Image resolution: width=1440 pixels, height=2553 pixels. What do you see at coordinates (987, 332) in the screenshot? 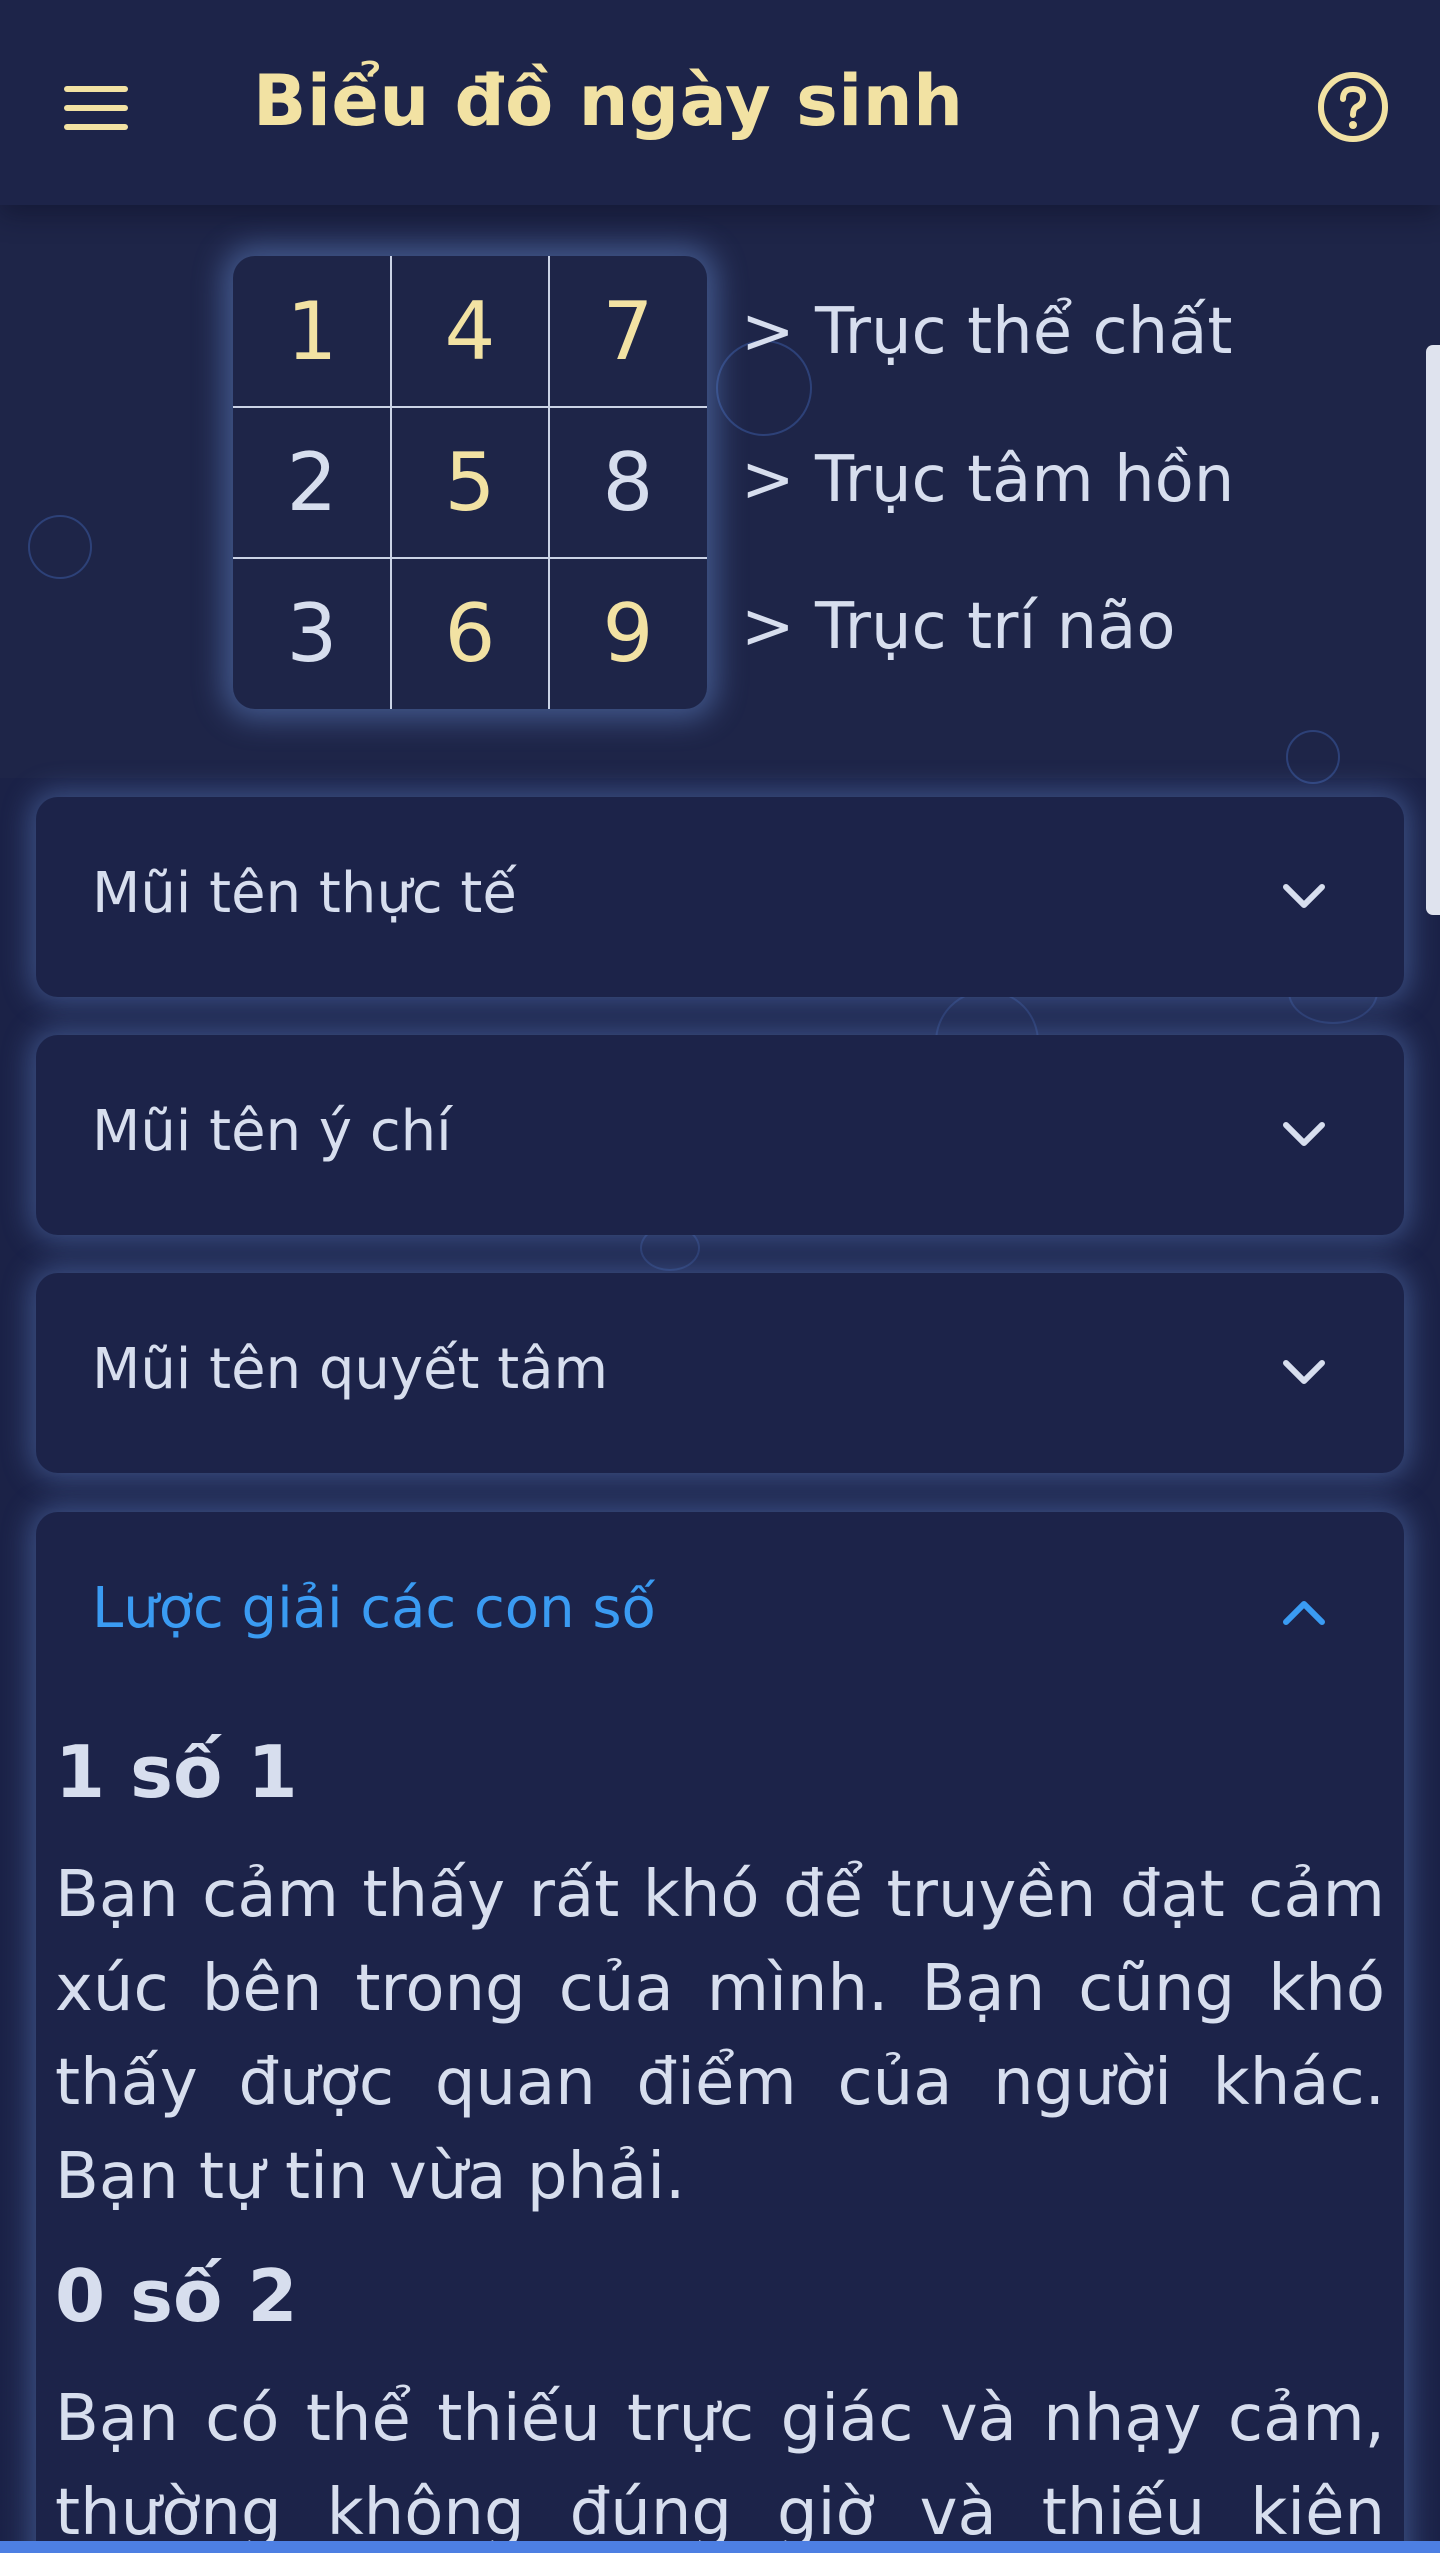
I see `axis-label-physical: > Trục thể chất` at bounding box center [987, 332].